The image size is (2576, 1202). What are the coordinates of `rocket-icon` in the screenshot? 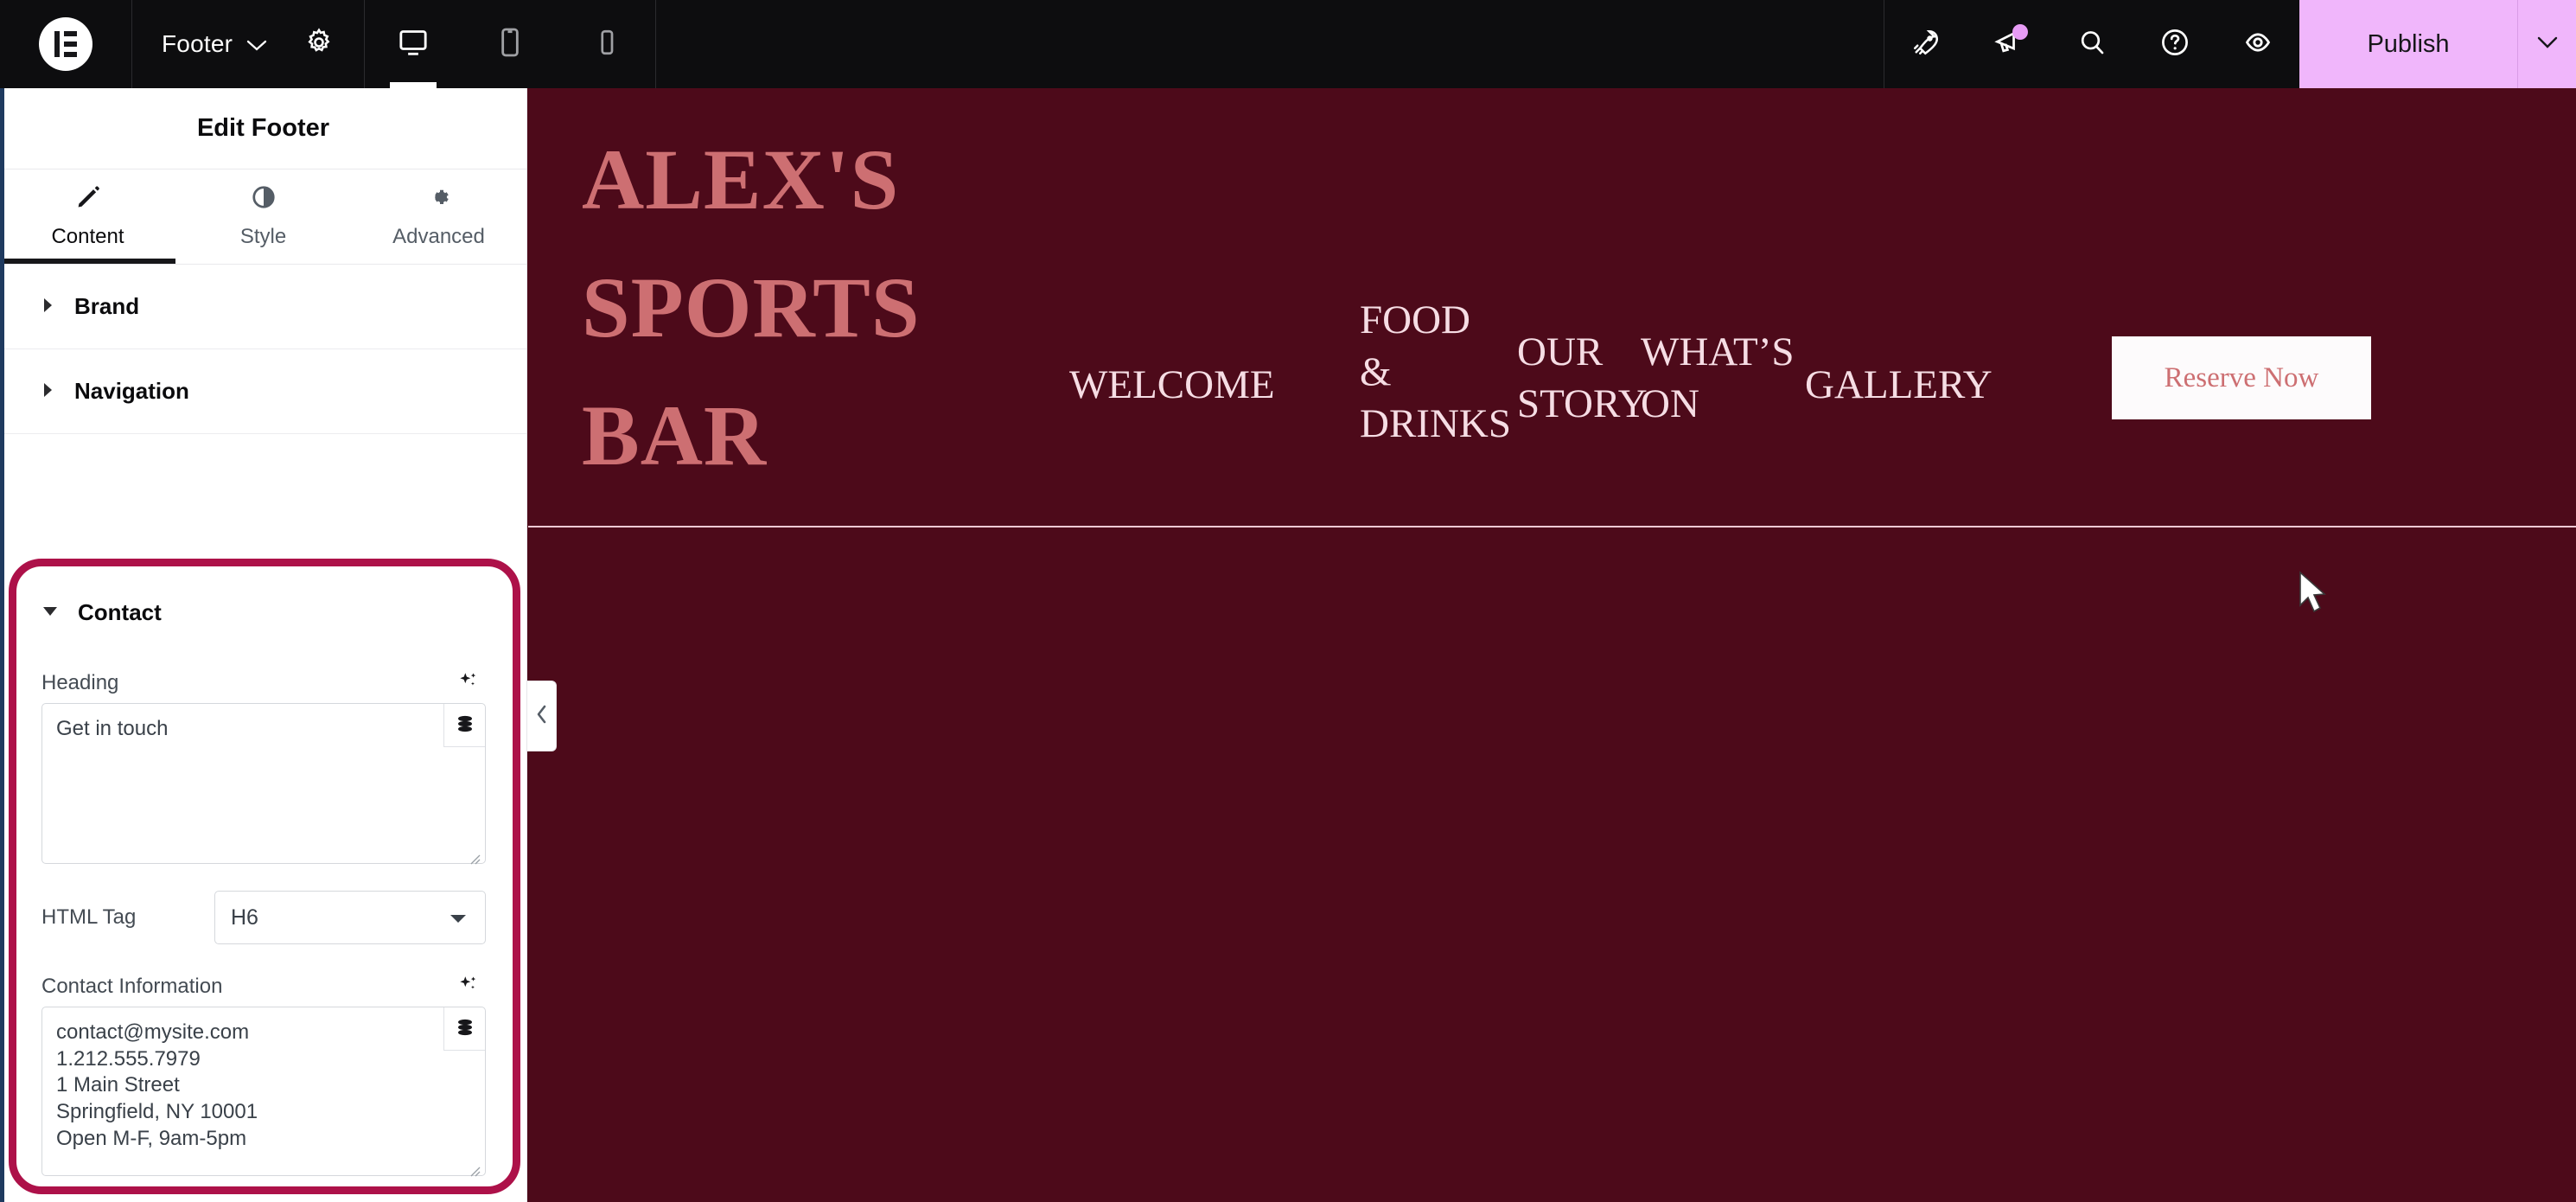 It's located at (1926, 45).